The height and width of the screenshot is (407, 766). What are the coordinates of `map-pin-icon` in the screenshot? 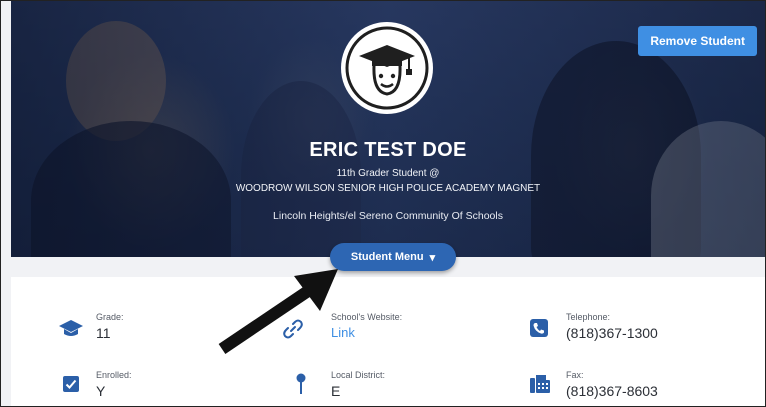 It's located at (301, 383).